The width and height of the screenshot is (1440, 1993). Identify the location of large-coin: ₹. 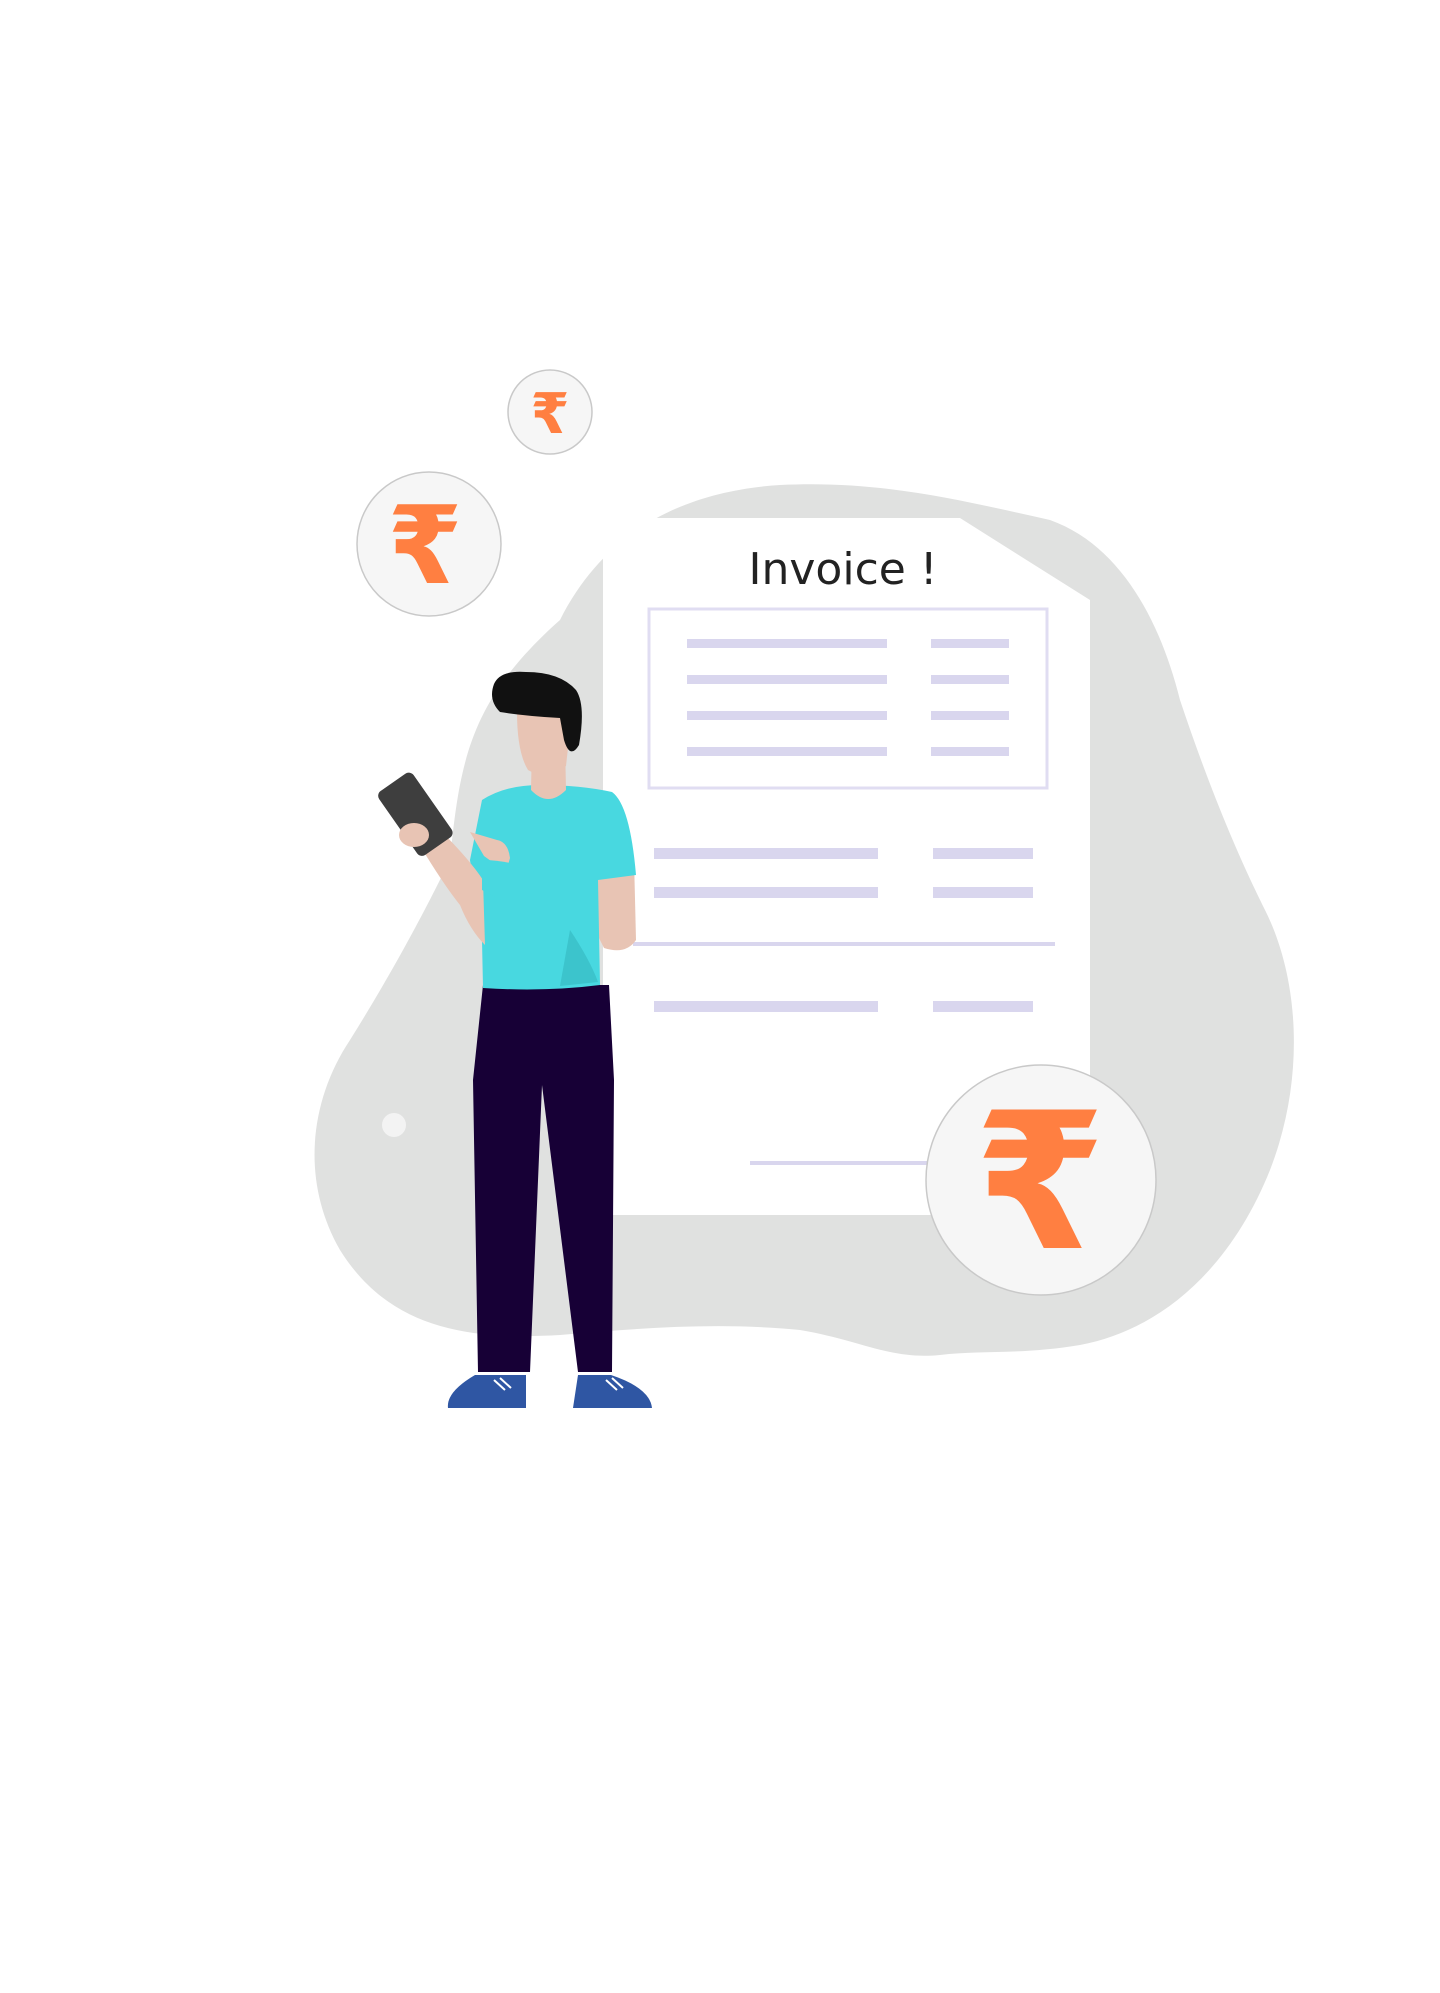
(1041, 1180).